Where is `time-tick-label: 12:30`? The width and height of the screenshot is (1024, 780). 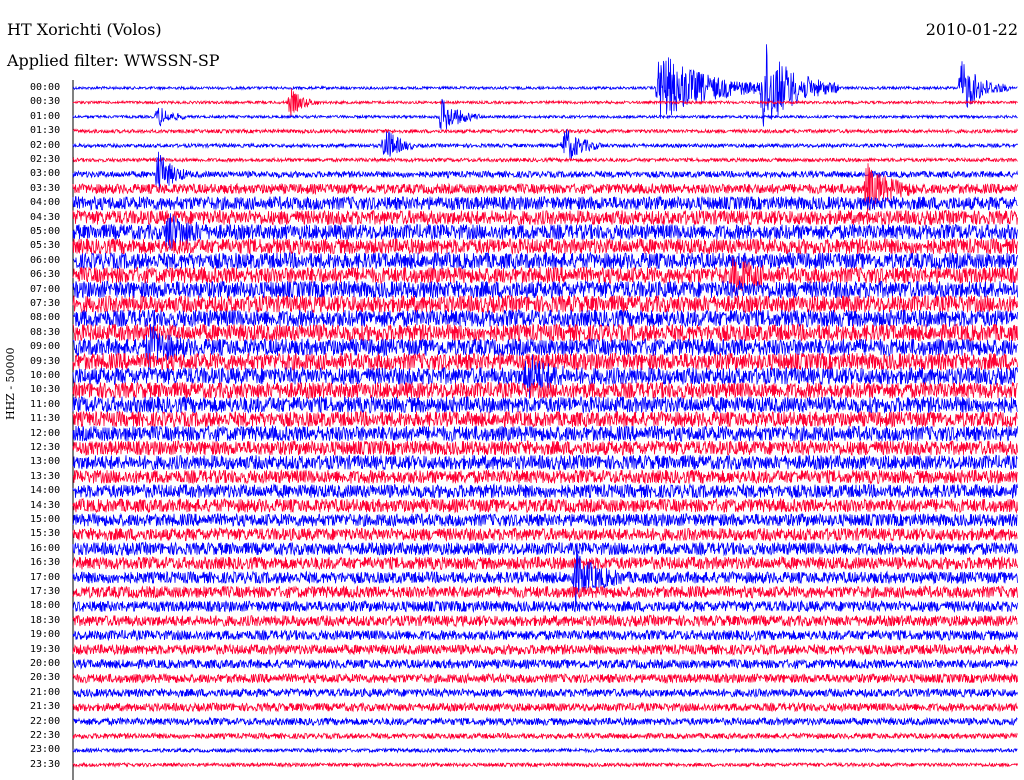
time-tick-label: 12:30 is located at coordinates (45, 447).